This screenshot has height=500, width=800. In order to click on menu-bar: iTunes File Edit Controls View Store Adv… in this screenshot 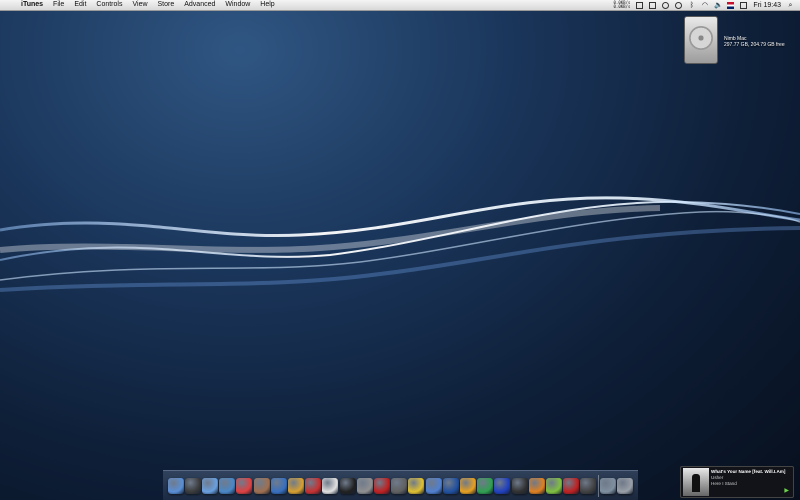, I will do `click(400, 5)`.